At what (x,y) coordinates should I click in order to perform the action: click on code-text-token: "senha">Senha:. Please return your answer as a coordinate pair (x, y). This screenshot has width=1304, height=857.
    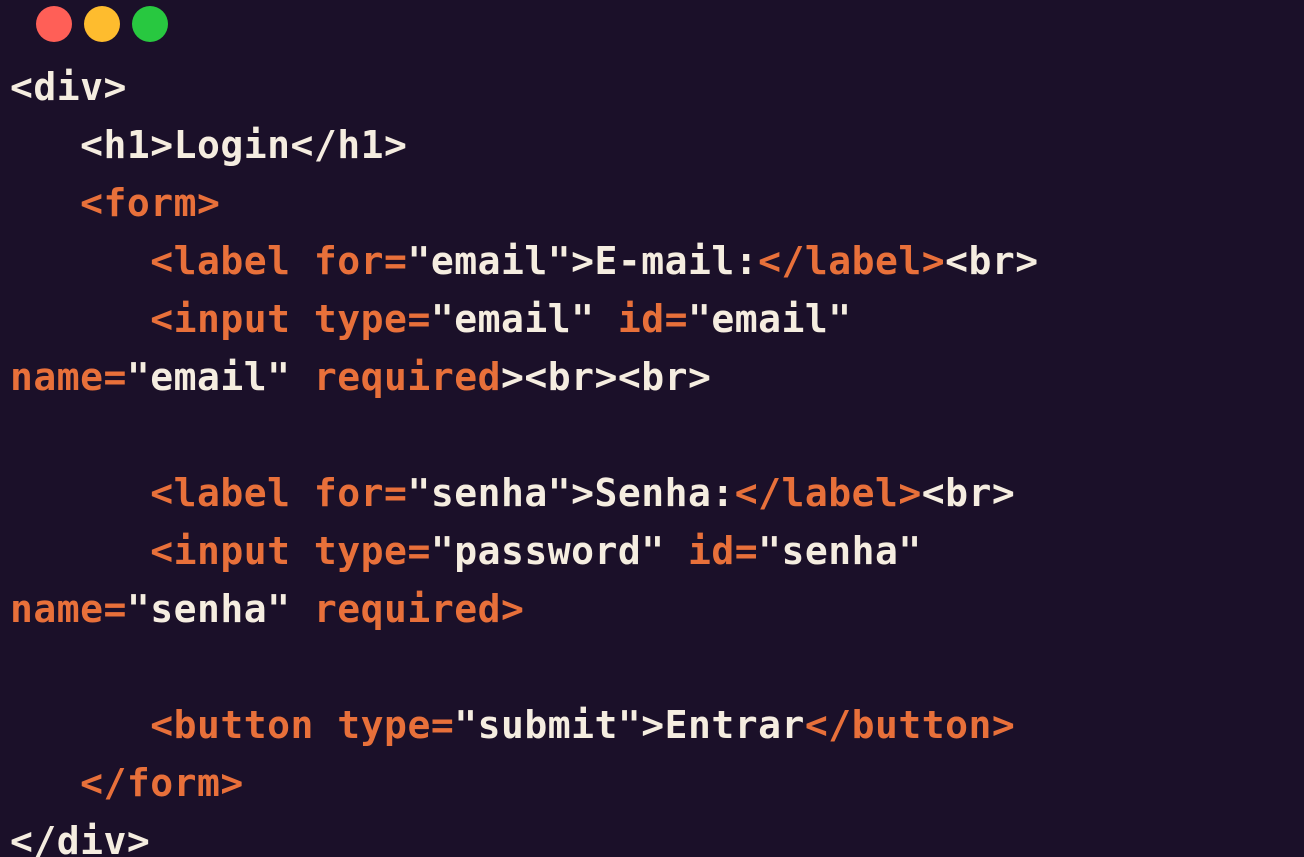
    Looking at the image, I should click on (571, 493).